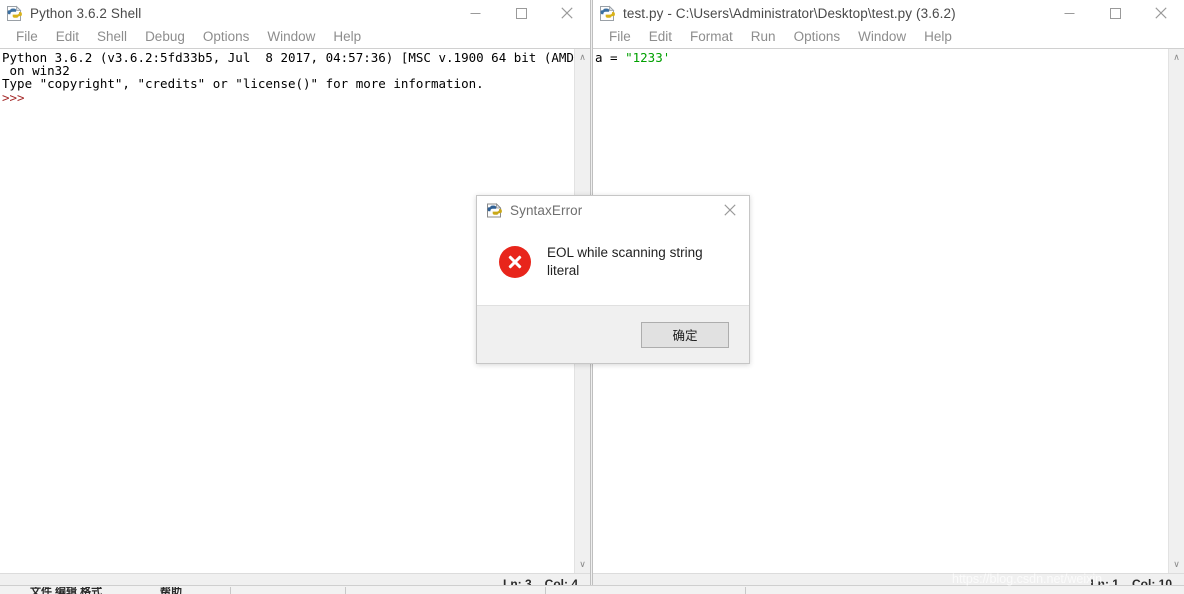 Image resolution: width=1184 pixels, height=594 pixels. I want to click on editor-scroll-track, so click(1176, 311).